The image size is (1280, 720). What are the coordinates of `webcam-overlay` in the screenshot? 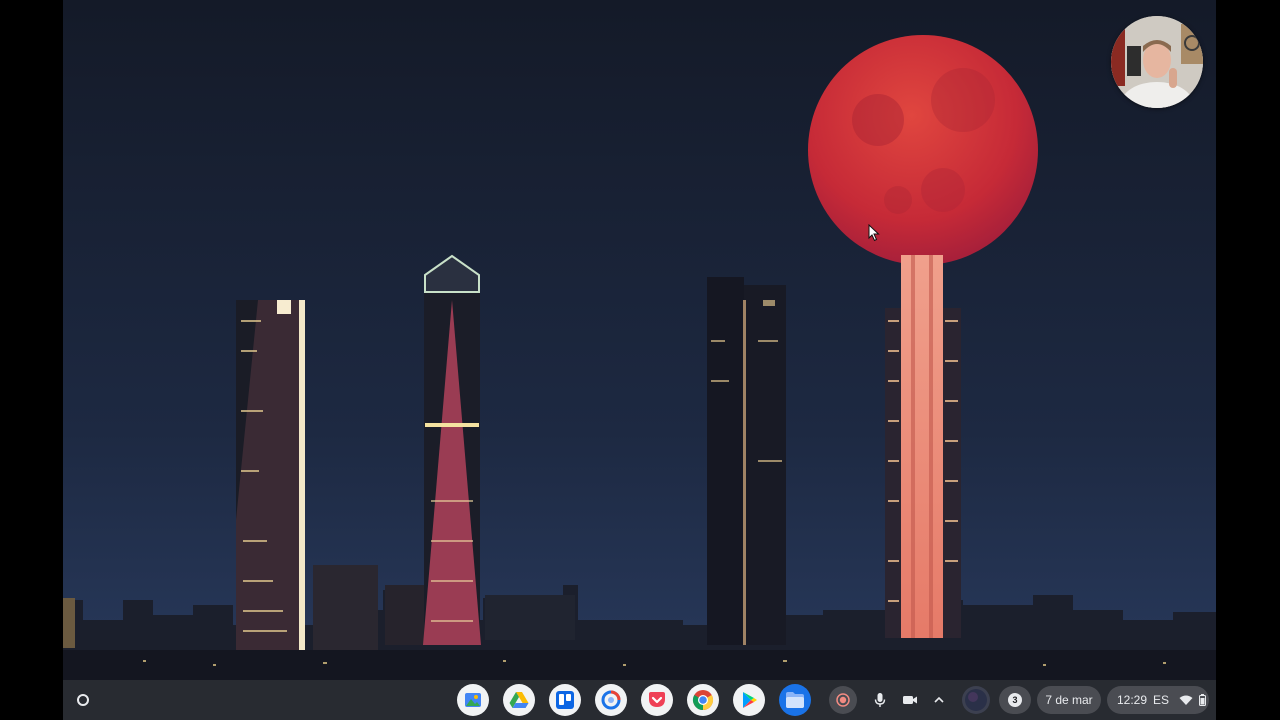 It's located at (1157, 62).